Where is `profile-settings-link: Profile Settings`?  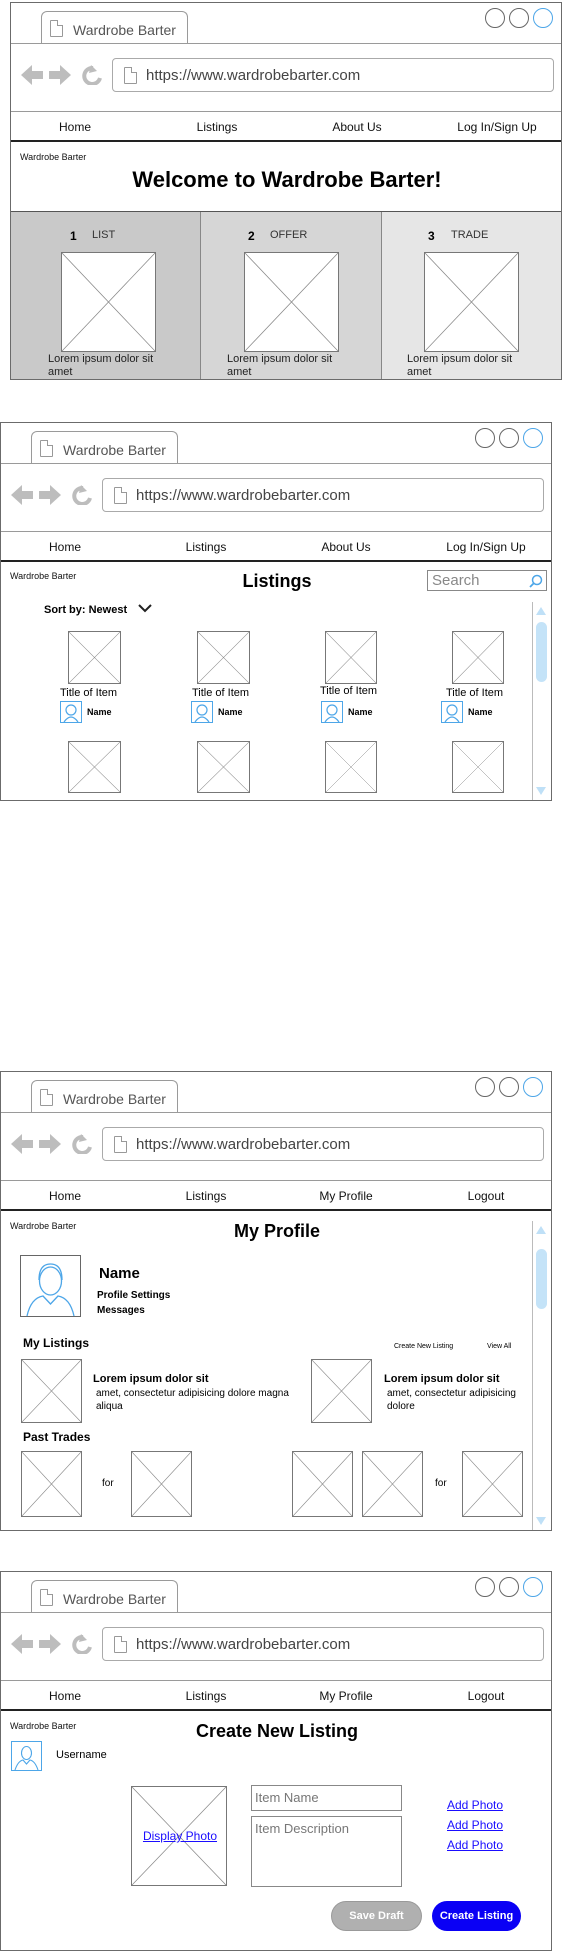
profile-settings-link: Profile Settings is located at coordinates (133, 1295).